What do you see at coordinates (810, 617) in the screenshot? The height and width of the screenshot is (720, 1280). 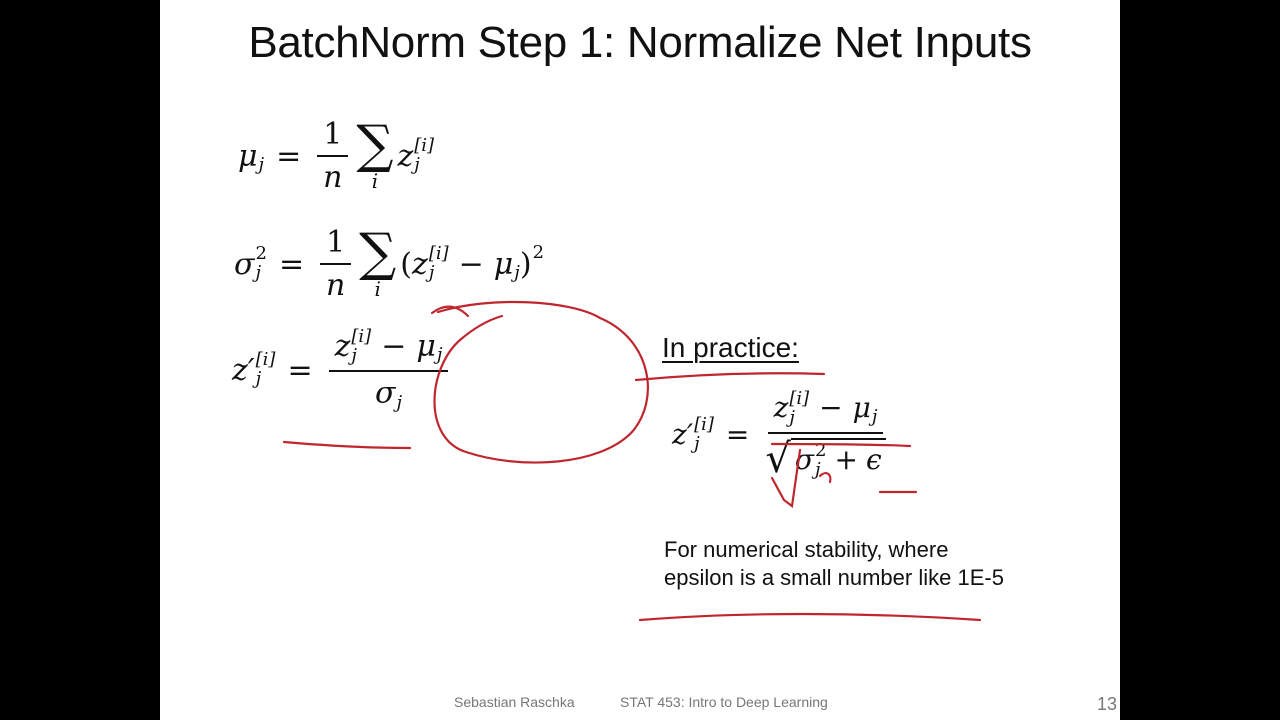 I see `note-underline-annotation` at bounding box center [810, 617].